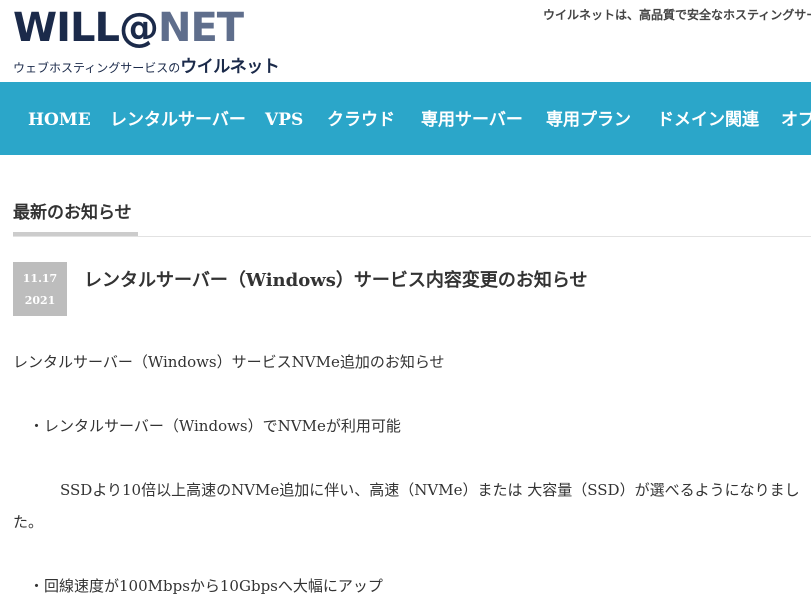 The image size is (811, 613). What do you see at coordinates (40, 278) in the screenshot?
I see `post-date-day: 11.17` at bounding box center [40, 278].